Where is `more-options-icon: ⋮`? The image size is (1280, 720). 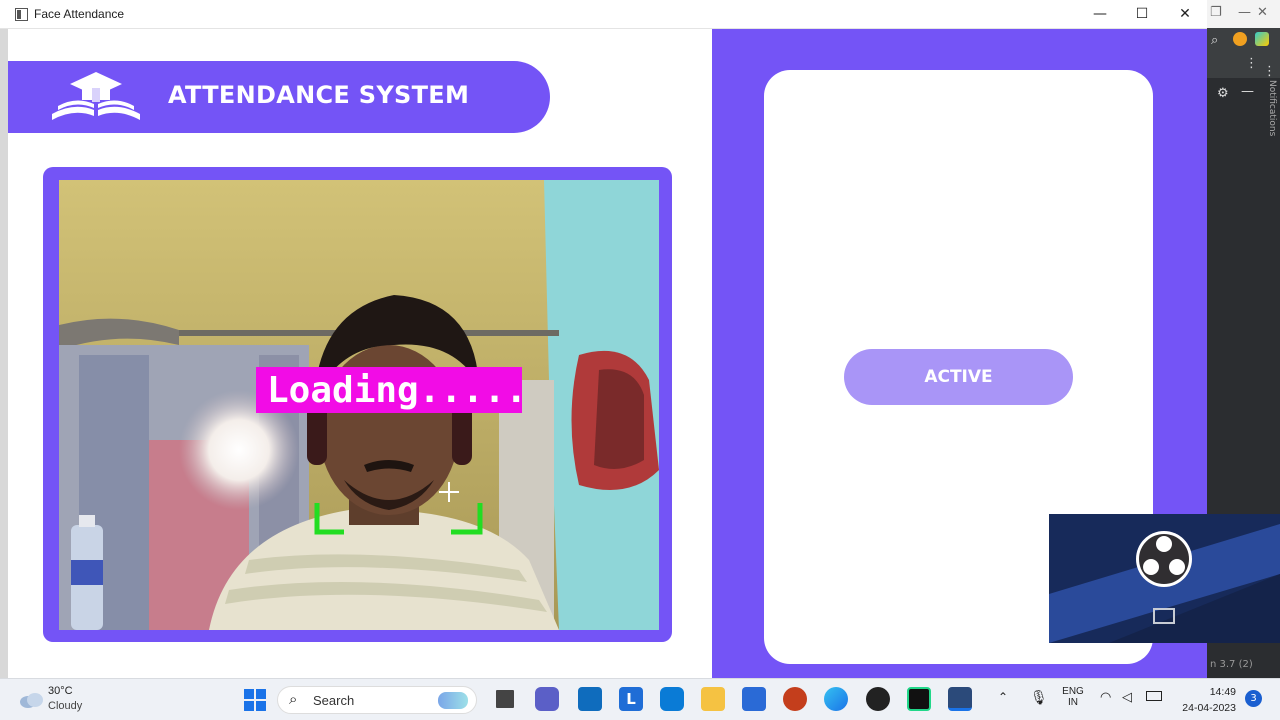 more-options-icon: ⋮ is located at coordinates (1251, 63).